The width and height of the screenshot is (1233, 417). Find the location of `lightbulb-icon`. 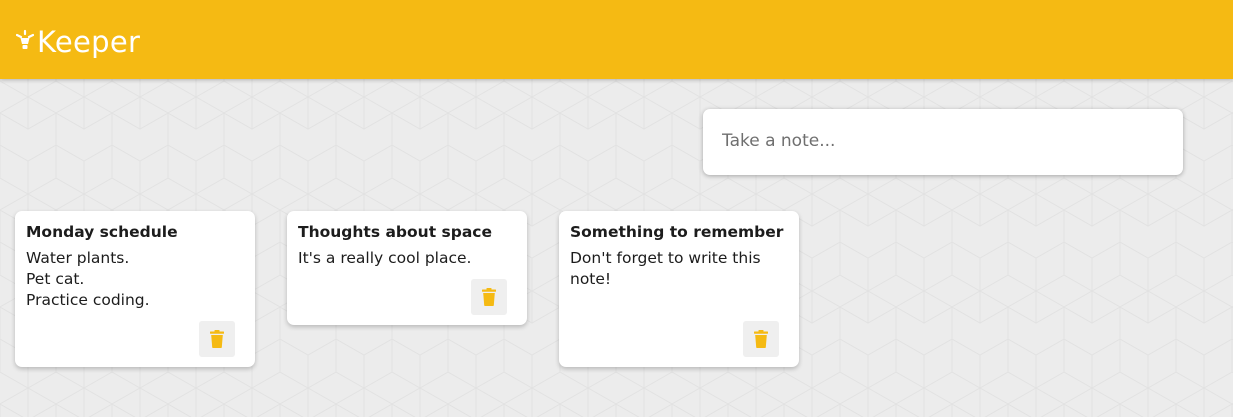

lightbulb-icon is located at coordinates (25, 39).